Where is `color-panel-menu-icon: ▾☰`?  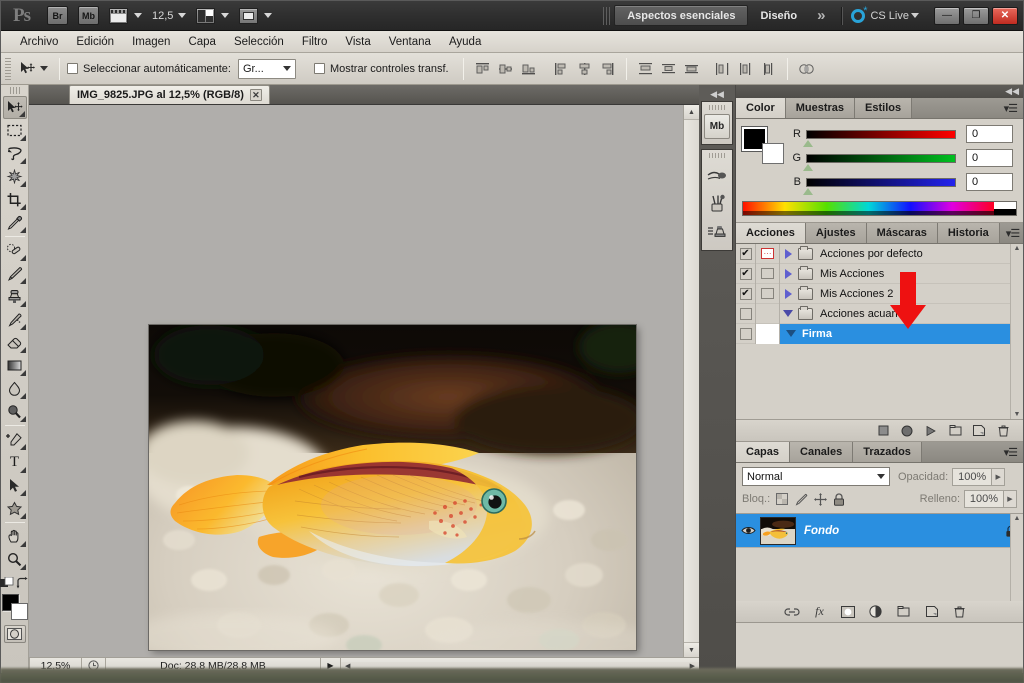
color-panel-menu-icon: ▾☰ is located at coordinates (1010, 108).